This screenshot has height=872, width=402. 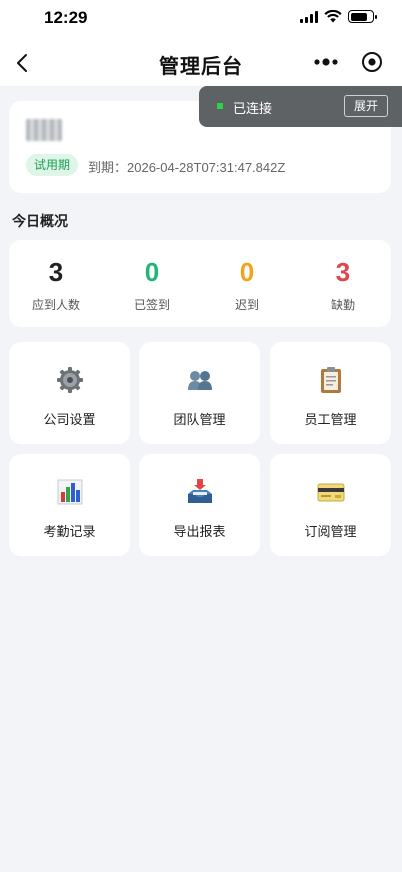 What do you see at coordinates (220, 106) in the screenshot?
I see `connected-indicator-icon` at bounding box center [220, 106].